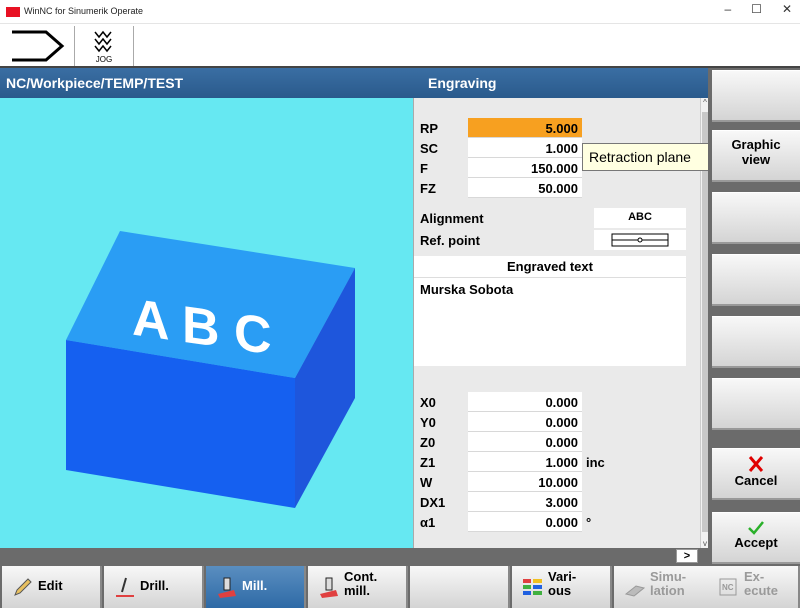  Describe the element at coordinates (550, 322) in the screenshot. I see `engraved-text-field: Murska Sobota` at that location.